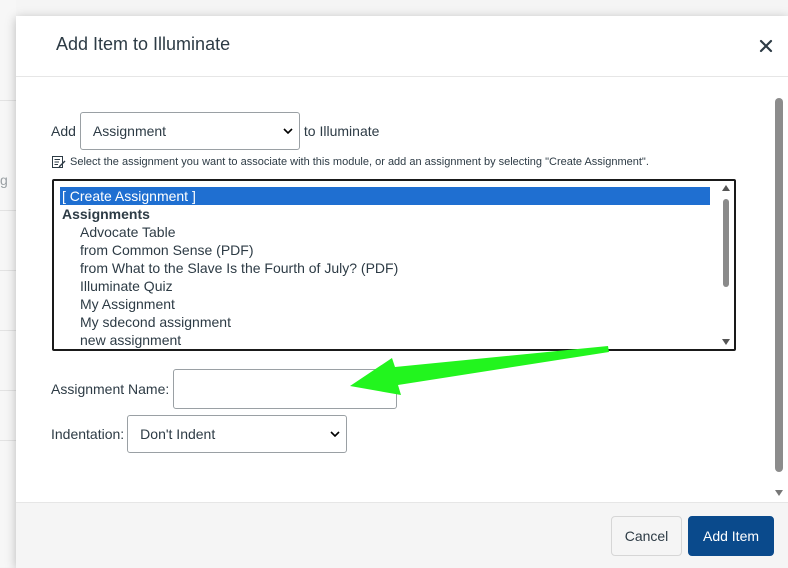 The width and height of the screenshot is (788, 568). What do you see at coordinates (143, 44) in the screenshot?
I see `dialog-title: Add Item to Illuminate` at bounding box center [143, 44].